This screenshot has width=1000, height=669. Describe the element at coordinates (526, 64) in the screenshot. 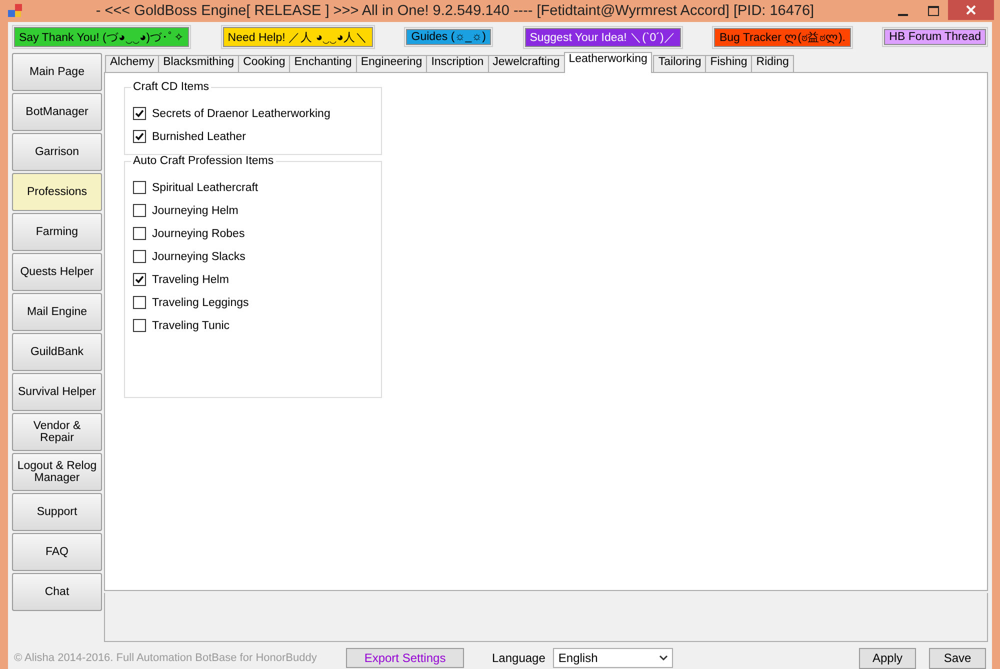

I see `tab: Jewelcrafting` at that location.